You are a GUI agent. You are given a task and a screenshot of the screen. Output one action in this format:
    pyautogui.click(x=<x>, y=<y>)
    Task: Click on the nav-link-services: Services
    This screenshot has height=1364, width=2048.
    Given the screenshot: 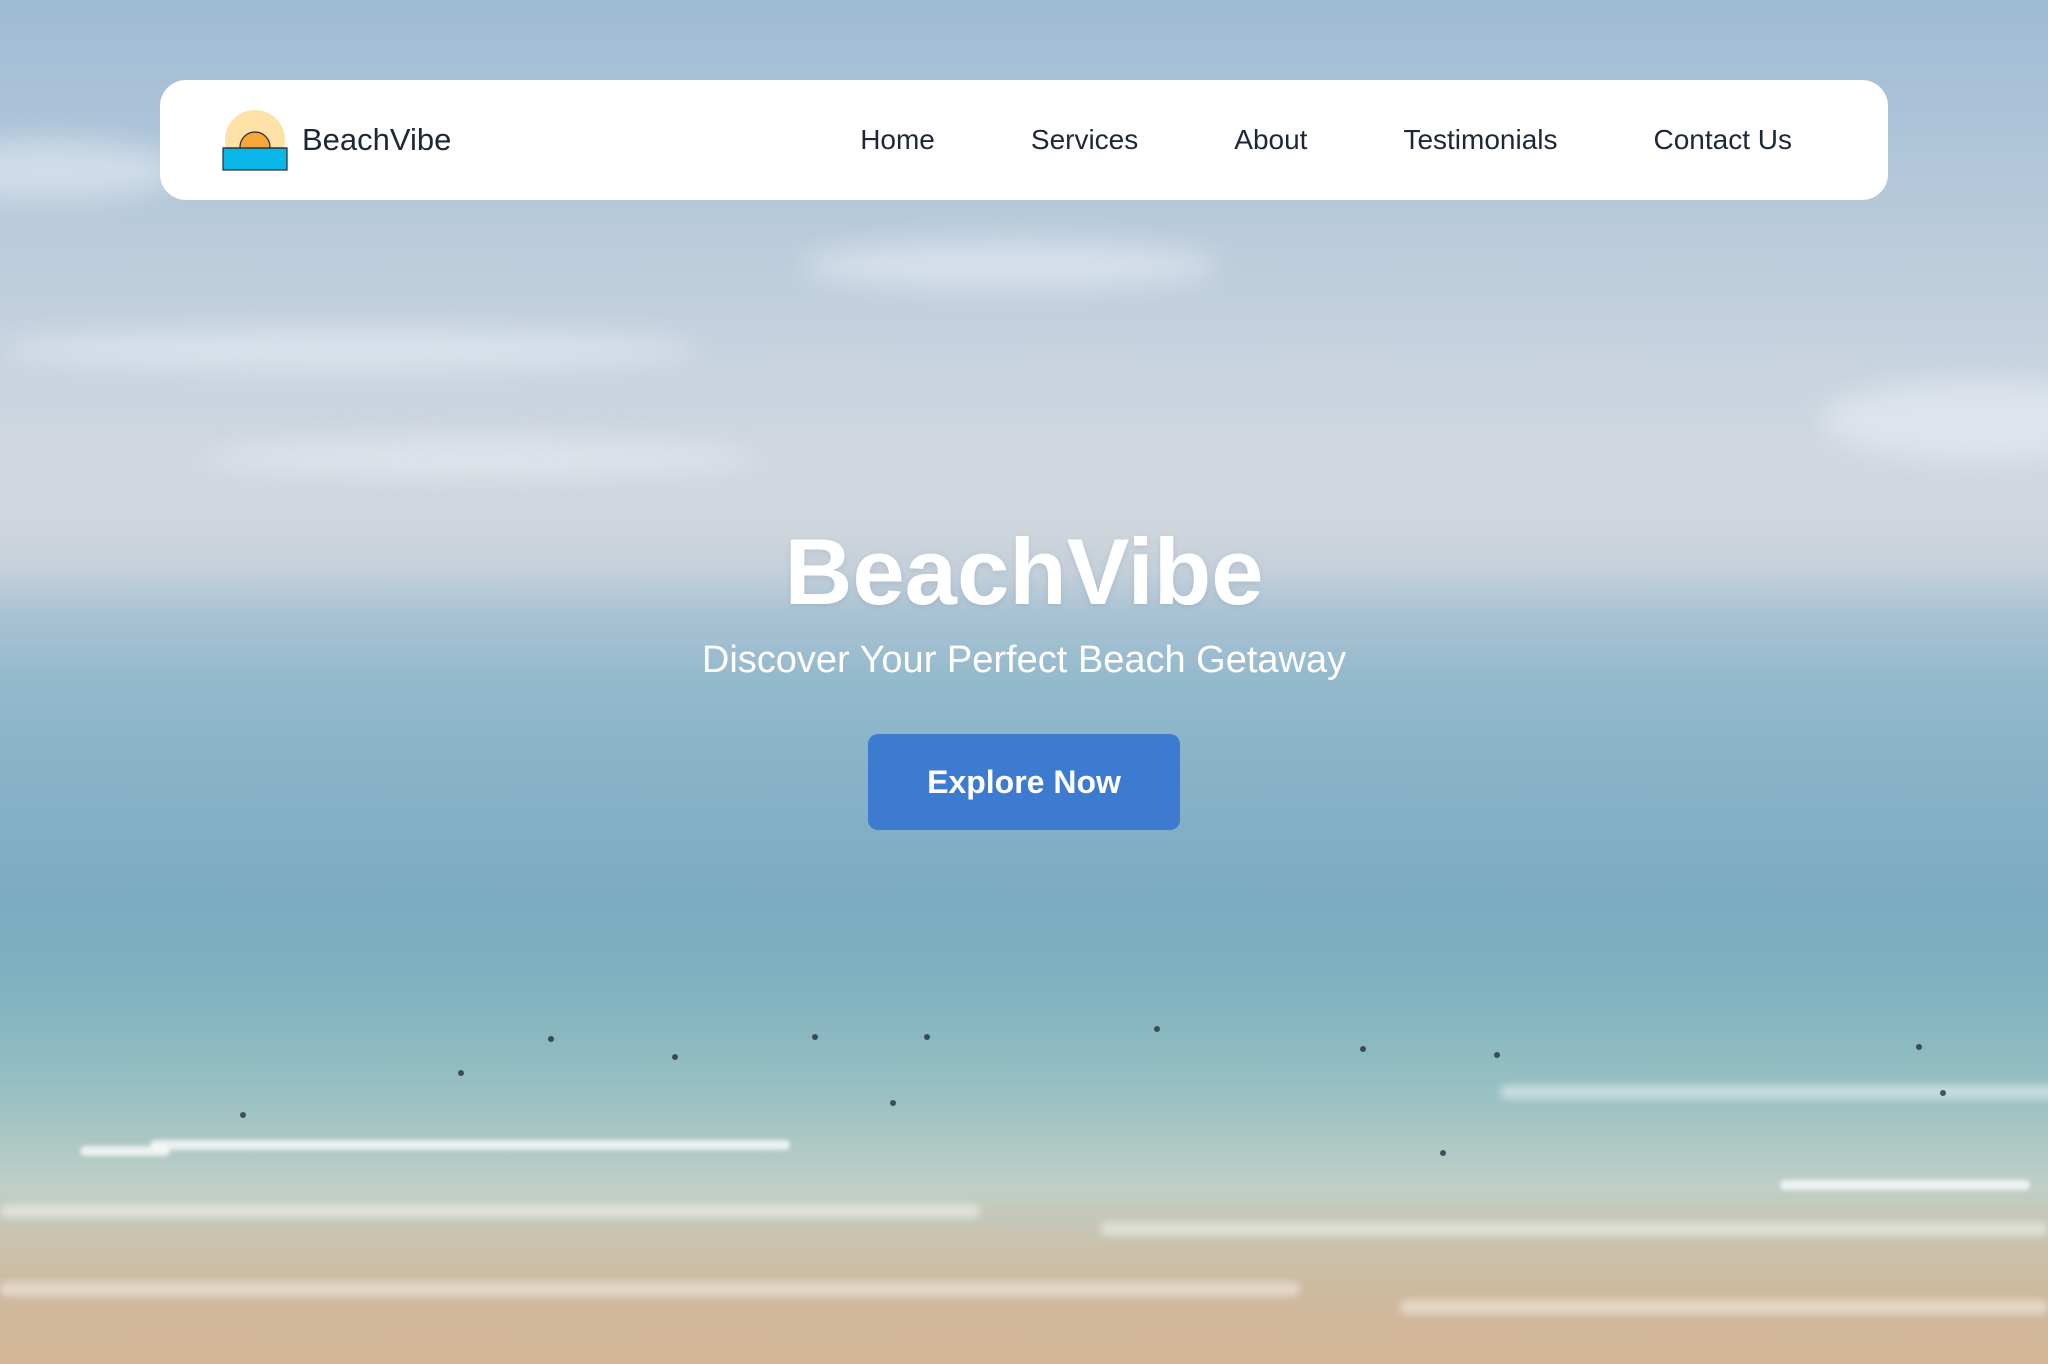 What is the action you would take?
    pyautogui.click(x=1084, y=140)
    